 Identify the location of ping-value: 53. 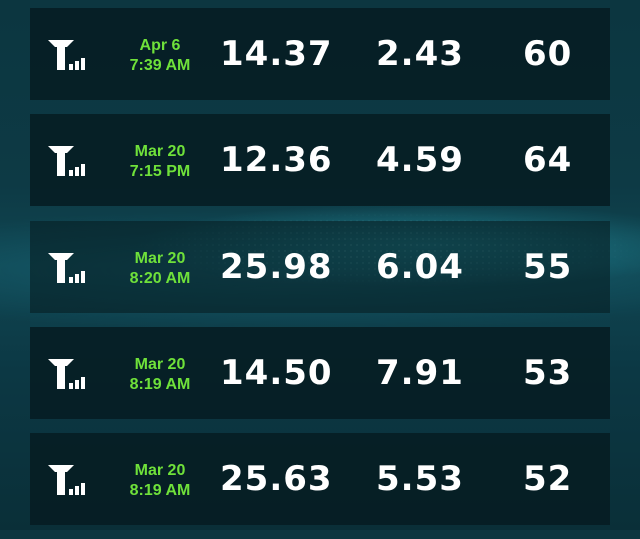
(548, 373).